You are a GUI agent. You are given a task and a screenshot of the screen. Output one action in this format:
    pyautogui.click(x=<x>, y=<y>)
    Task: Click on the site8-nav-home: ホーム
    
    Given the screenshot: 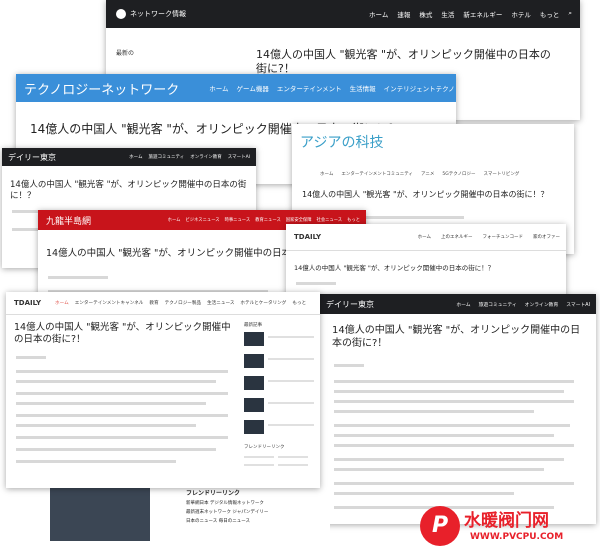 What is the action you would take?
    pyautogui.click(x=463, y=304)
    